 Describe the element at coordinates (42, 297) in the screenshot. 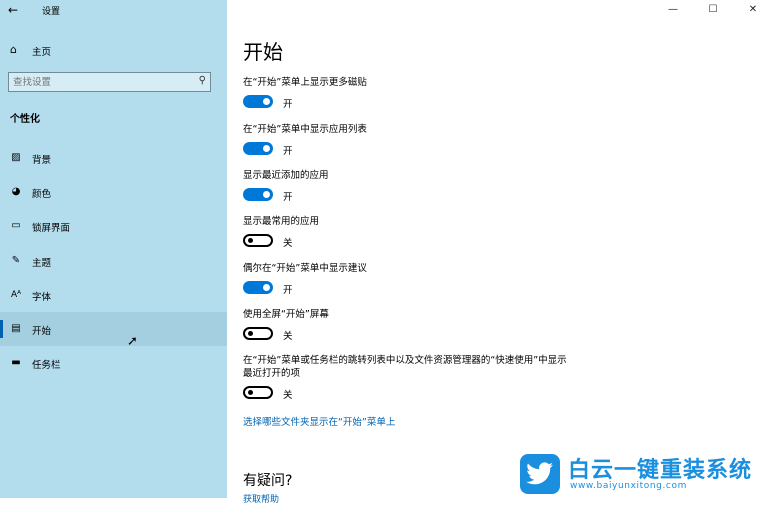

I see `sidebar-item-label: 字体` at that location.